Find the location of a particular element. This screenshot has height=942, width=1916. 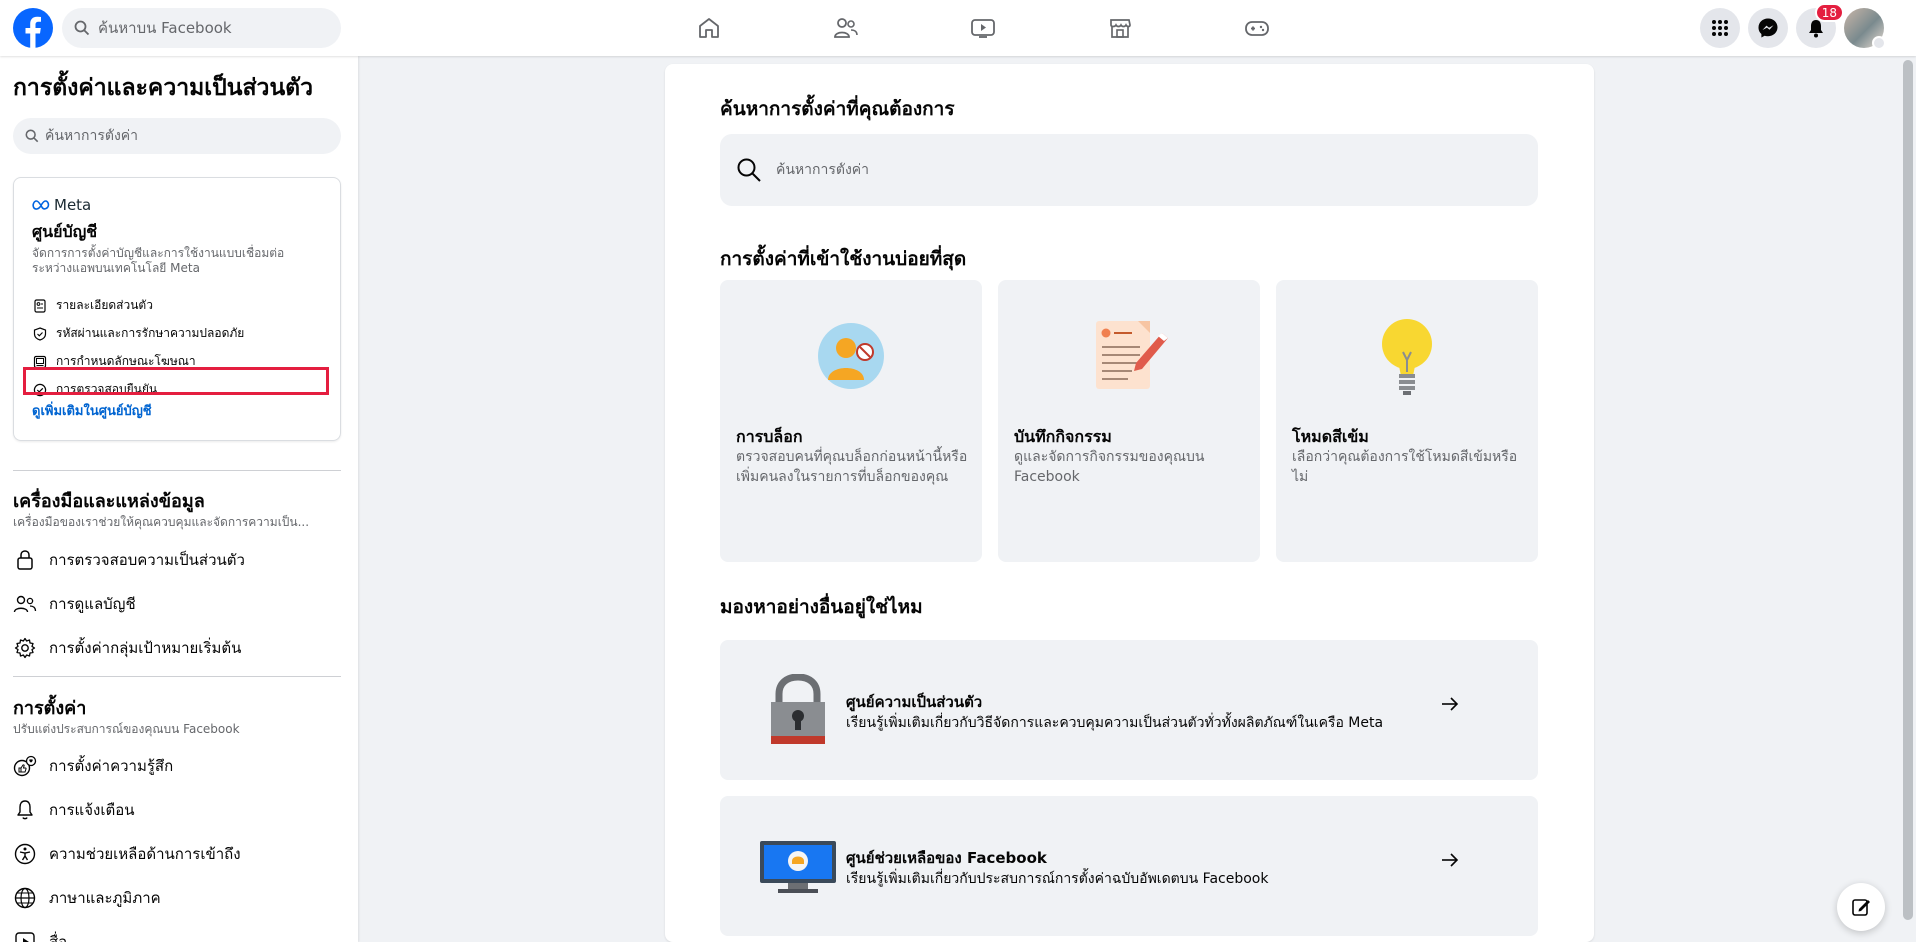

link-title: ศูนย์ความเป็นส่วนตัว is located at coordinates (914, 702).